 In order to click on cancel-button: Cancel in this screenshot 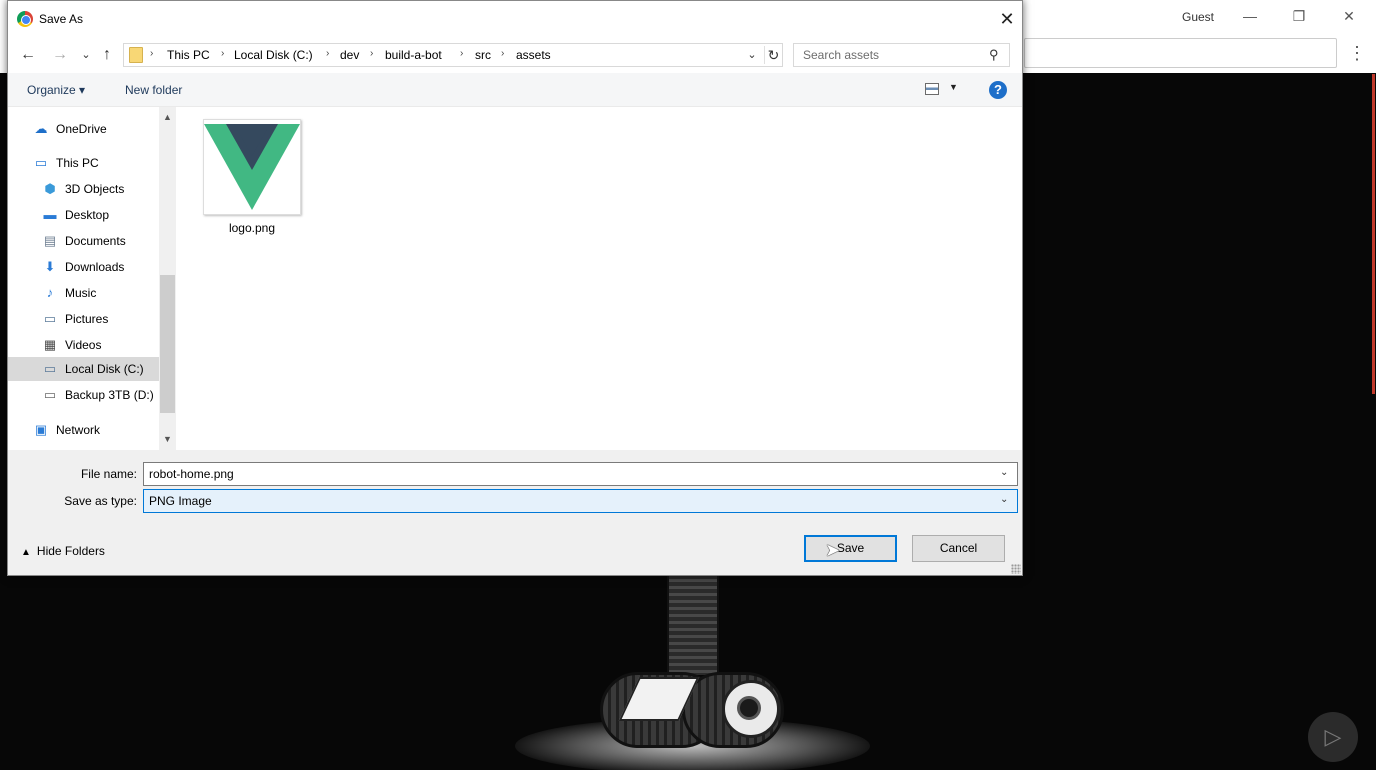, I will do `click(958, 548)`.